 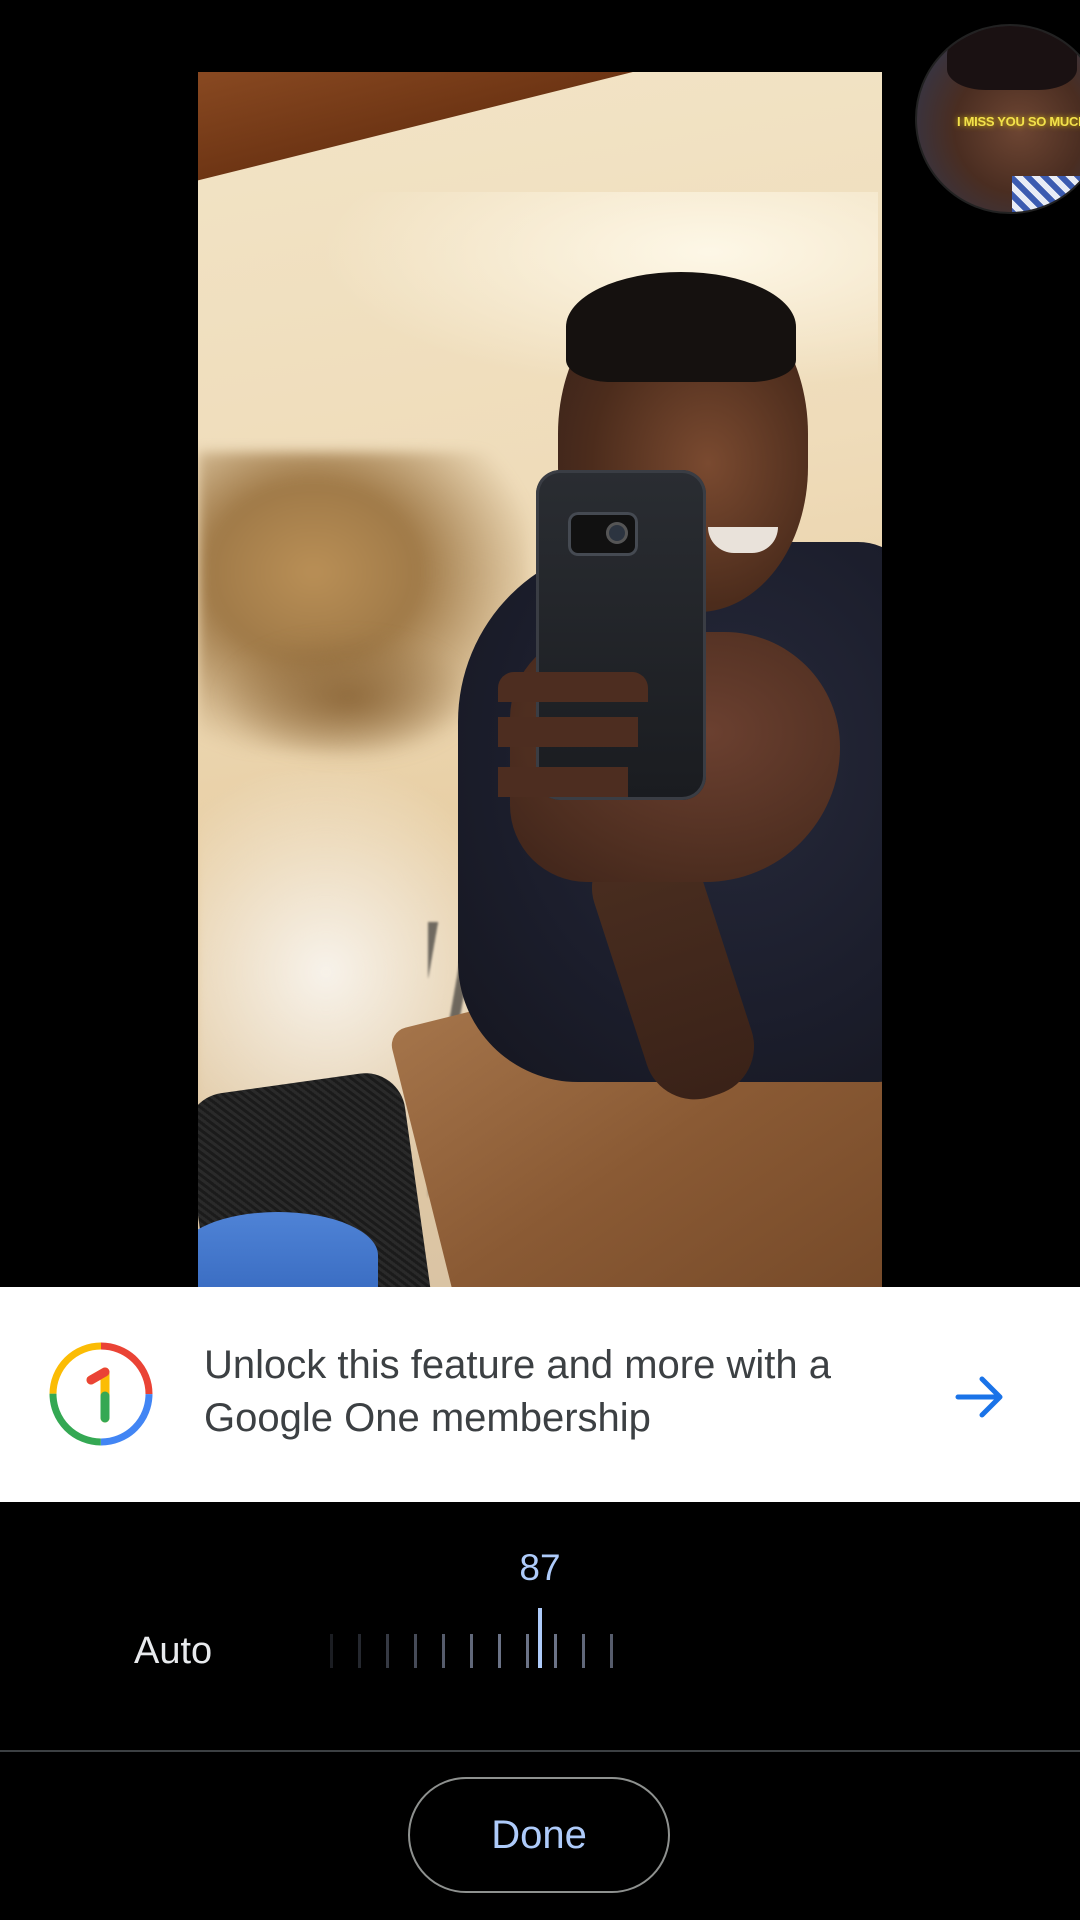 I want to click on photo-shelf-lower, so click(x=348, y=697).